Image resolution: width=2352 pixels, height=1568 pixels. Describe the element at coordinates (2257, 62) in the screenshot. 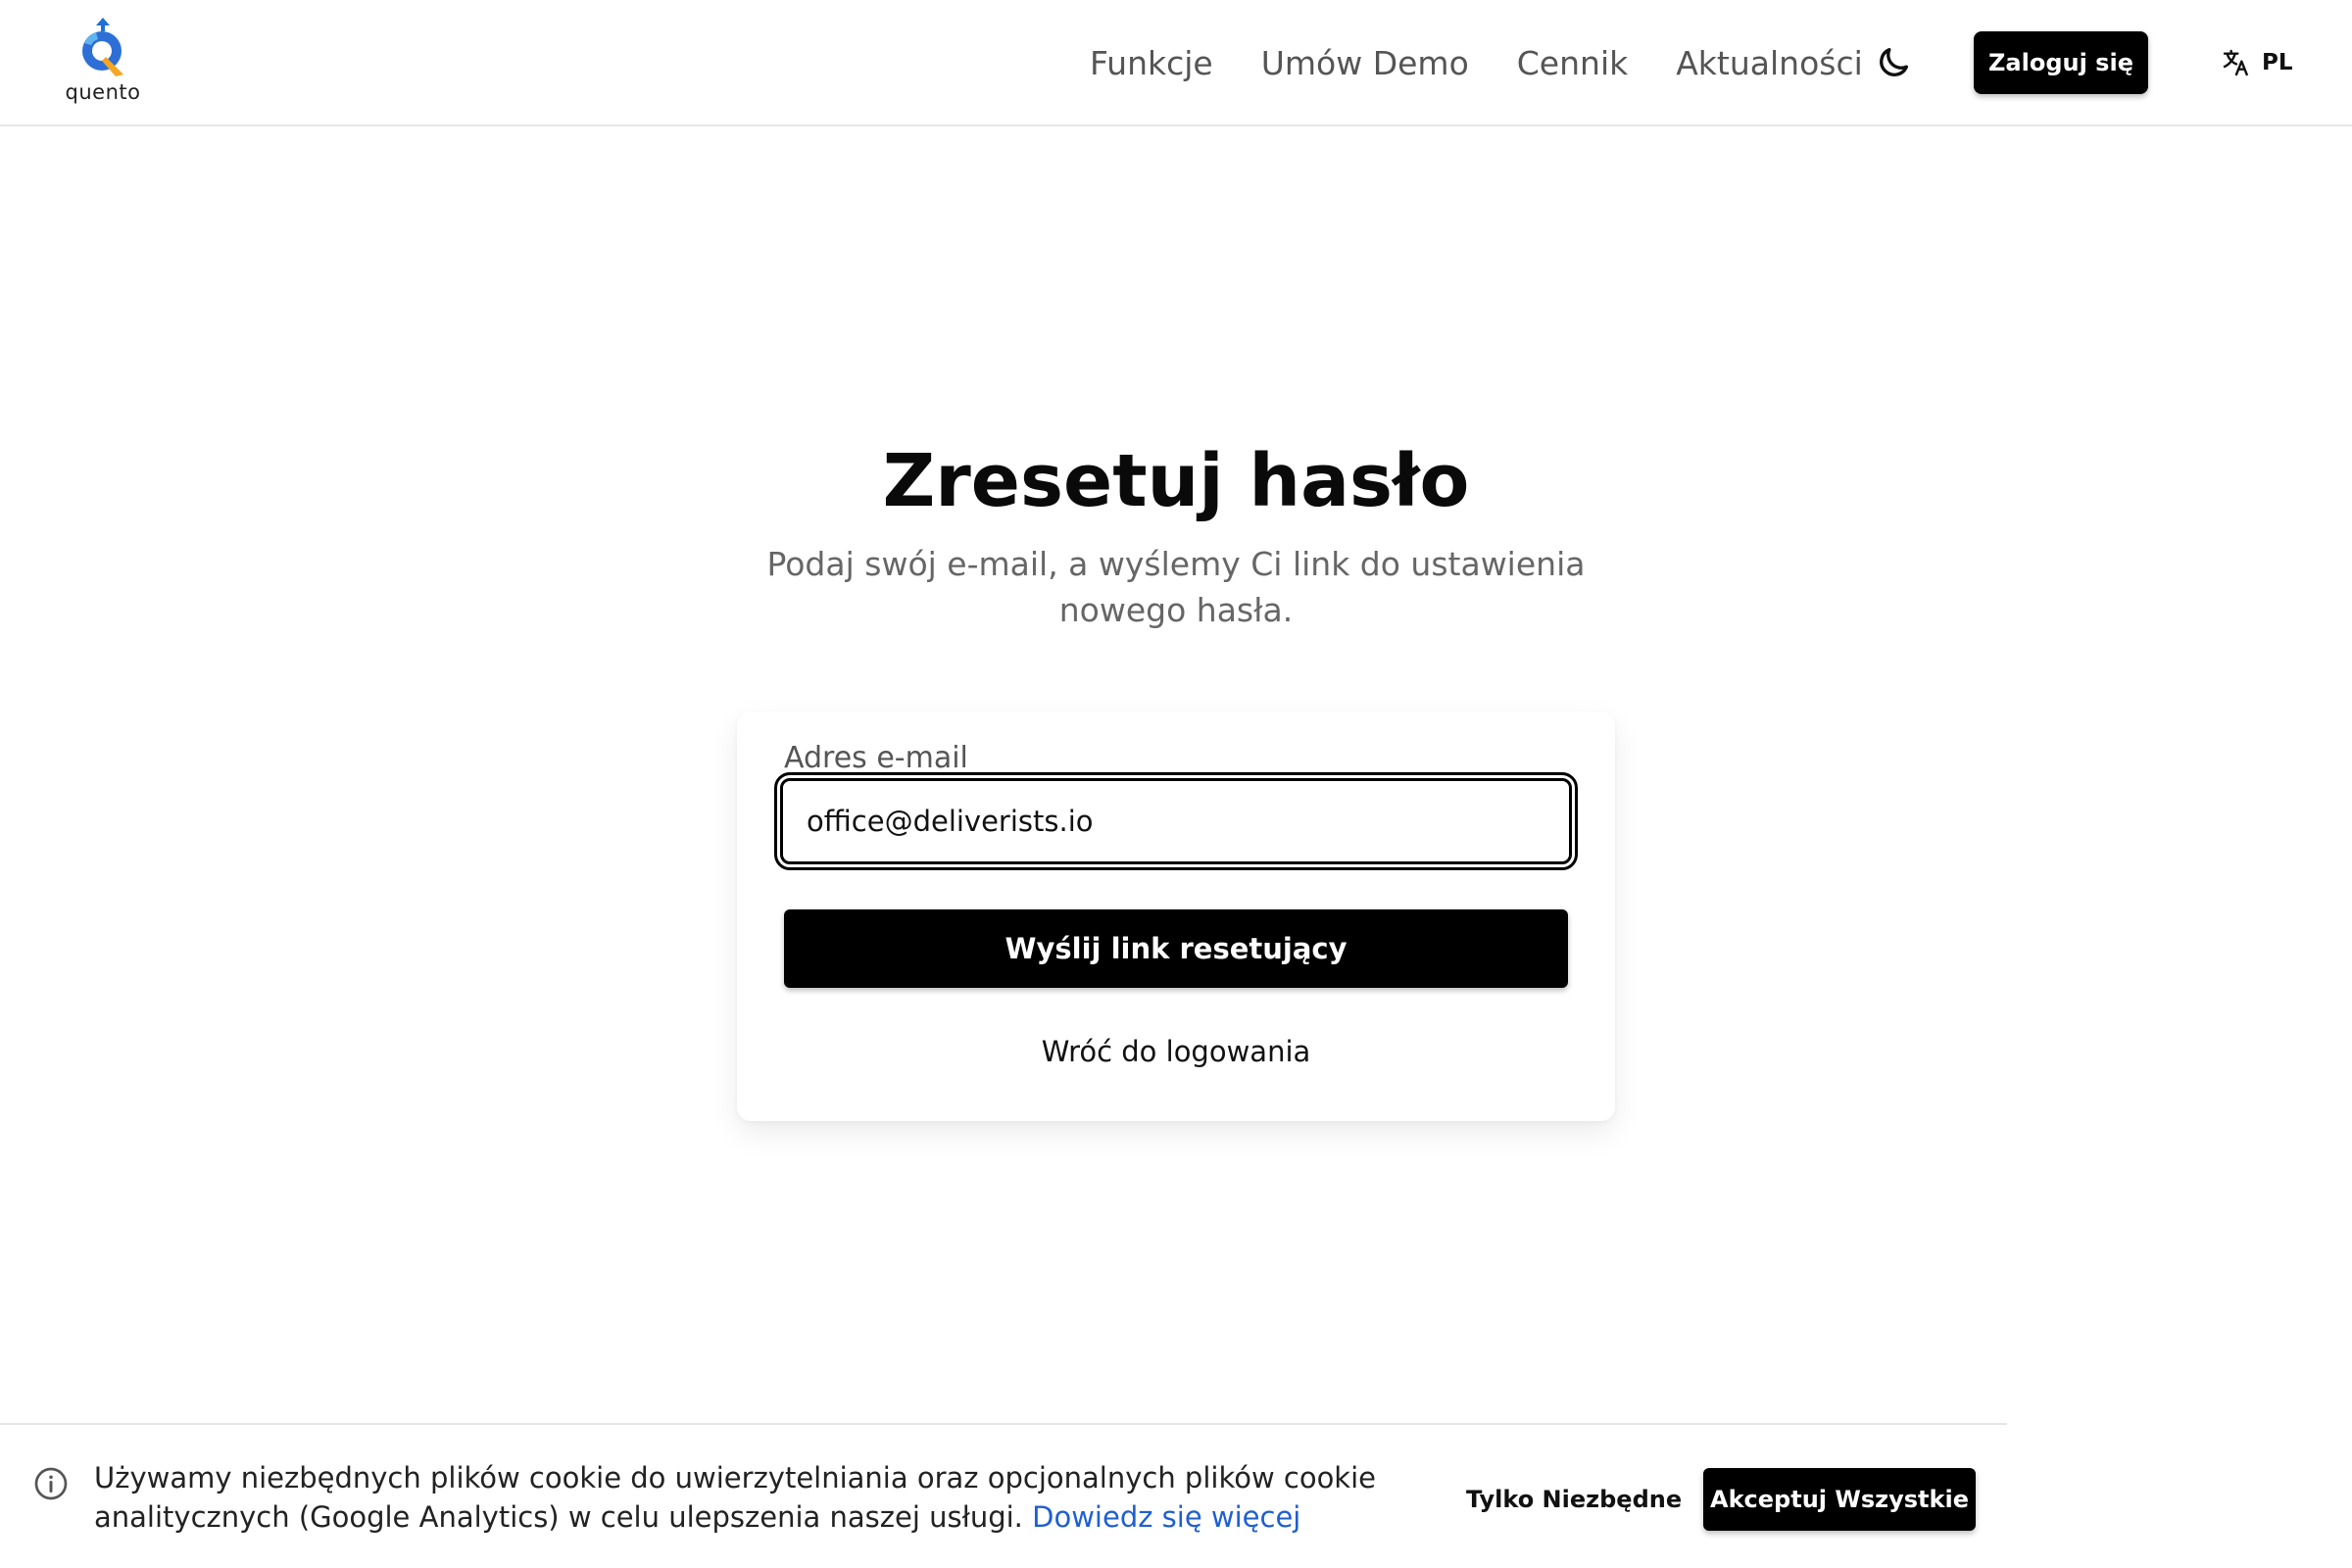

I see `language-switcher: PL` at that location.